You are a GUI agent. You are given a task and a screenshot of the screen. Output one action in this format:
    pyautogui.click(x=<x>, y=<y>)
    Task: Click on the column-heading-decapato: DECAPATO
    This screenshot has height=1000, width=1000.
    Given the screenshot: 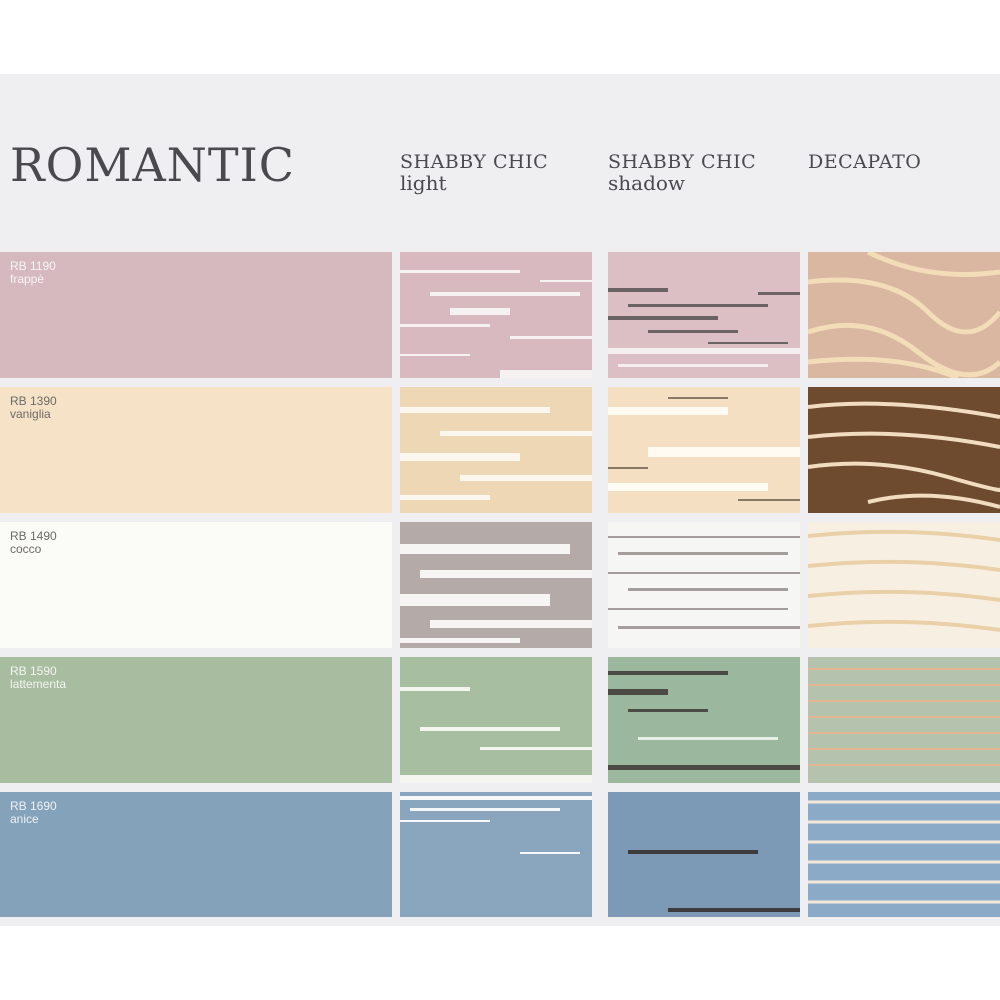 What is the action you would take?
    pyautogui.click(x=864, y=162)
    